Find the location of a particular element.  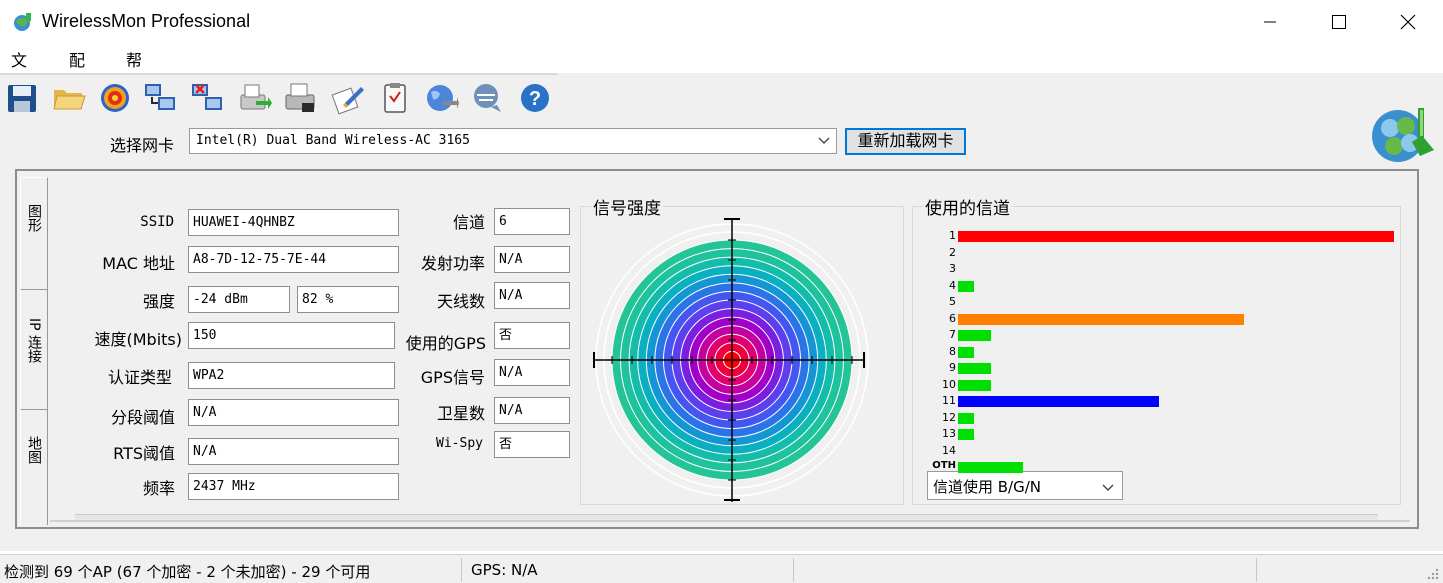

tab-graph: 图形 is located at coordinates (34, 233).